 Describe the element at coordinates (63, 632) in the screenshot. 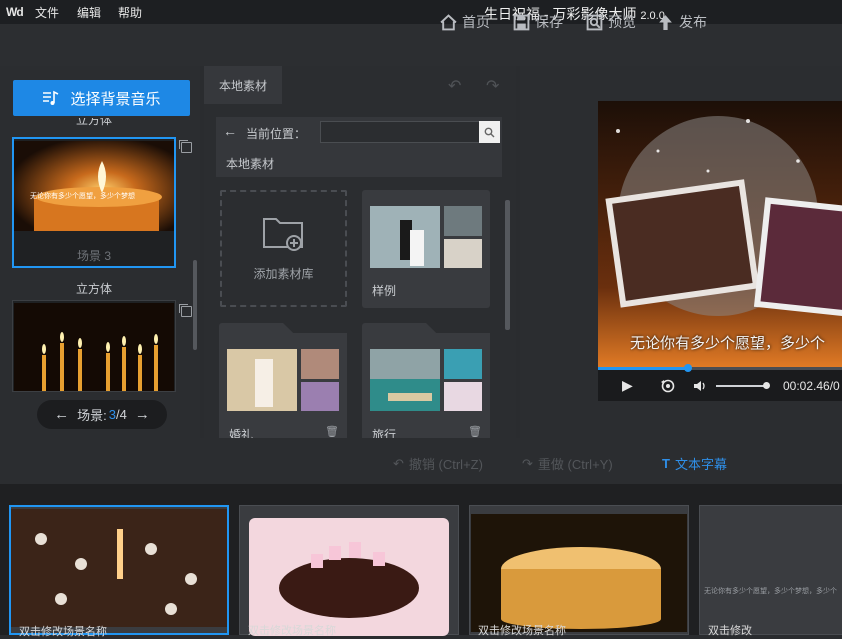

I see `clip-1-label: 双击修改场景名称` at that location.